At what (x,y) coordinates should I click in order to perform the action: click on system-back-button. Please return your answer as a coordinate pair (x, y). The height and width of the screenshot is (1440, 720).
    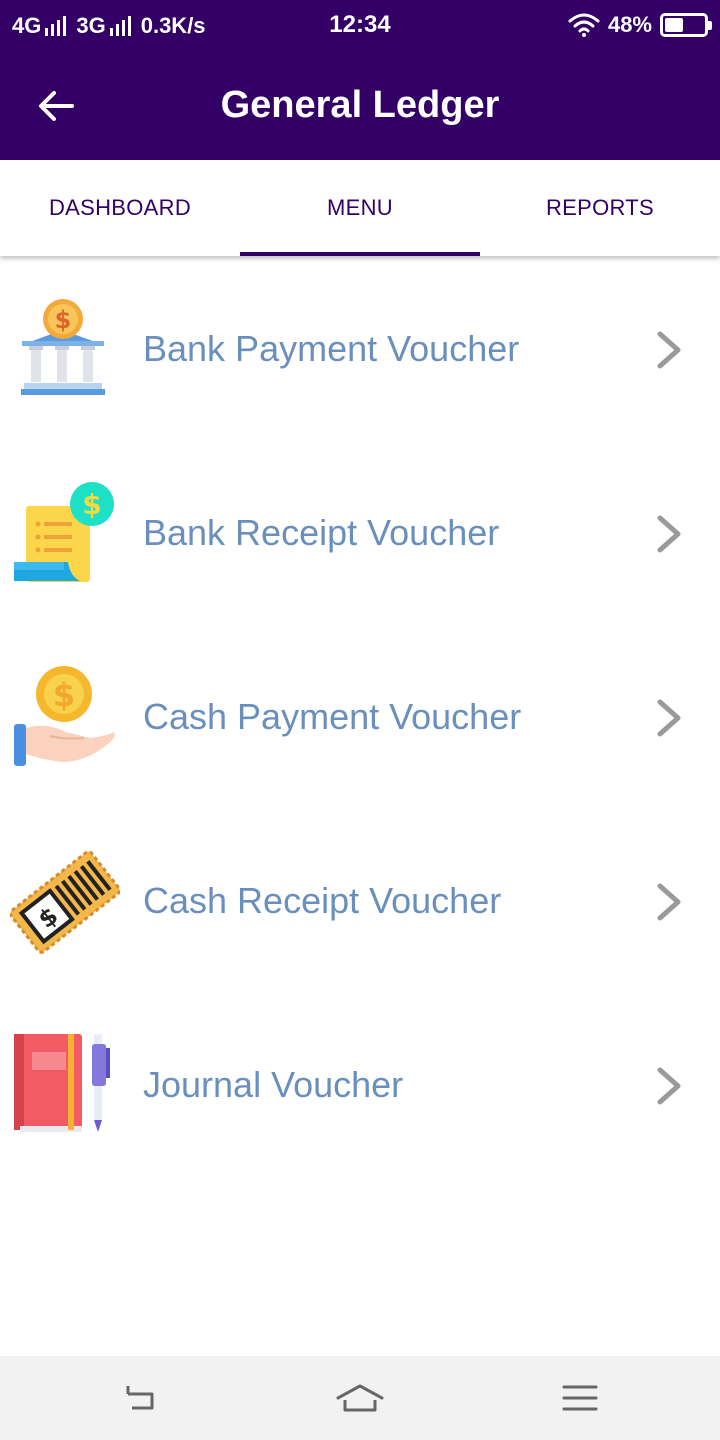
    Looking at the image, I should click on (140, 1398).